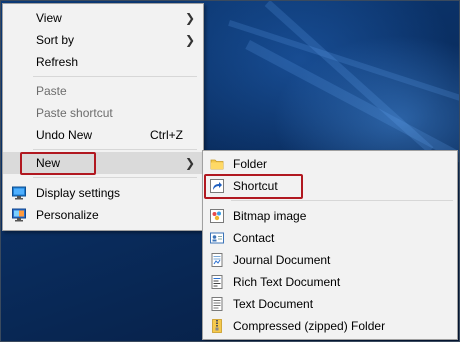  Describe the element at coordinates (19, 215) in the screenshot. I see `personalize-icon` at that location.